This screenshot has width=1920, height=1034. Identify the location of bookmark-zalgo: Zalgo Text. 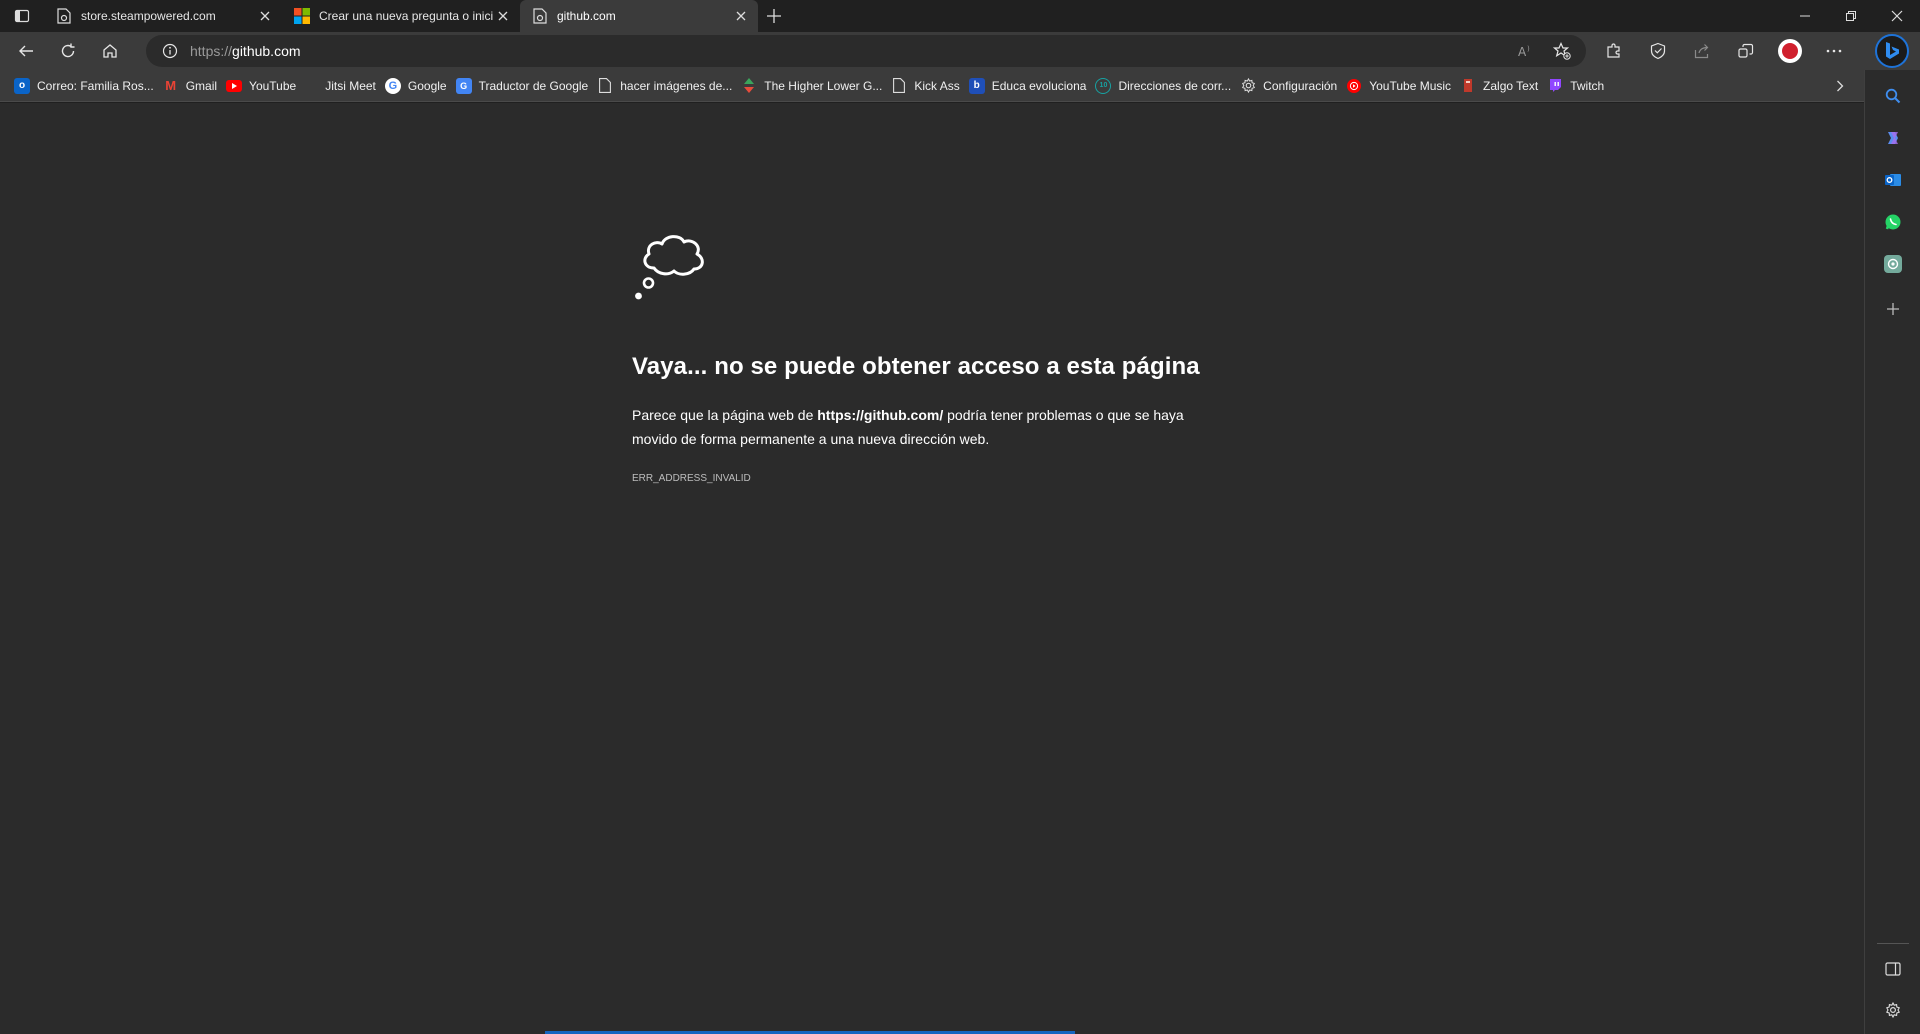
(1501, 86).